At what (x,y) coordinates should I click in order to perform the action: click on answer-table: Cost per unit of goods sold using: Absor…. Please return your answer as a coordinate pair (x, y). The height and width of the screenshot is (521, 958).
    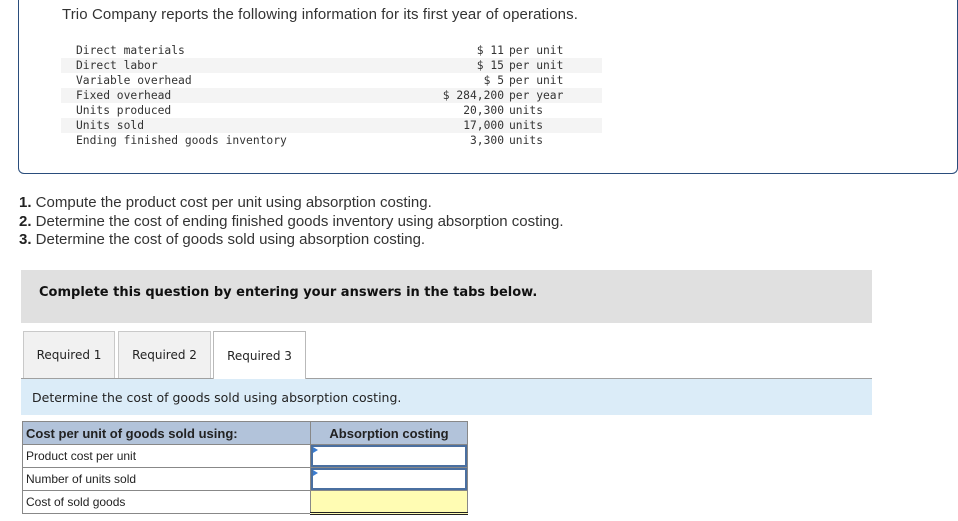
    Looking at the image, I should click on (245, 468).